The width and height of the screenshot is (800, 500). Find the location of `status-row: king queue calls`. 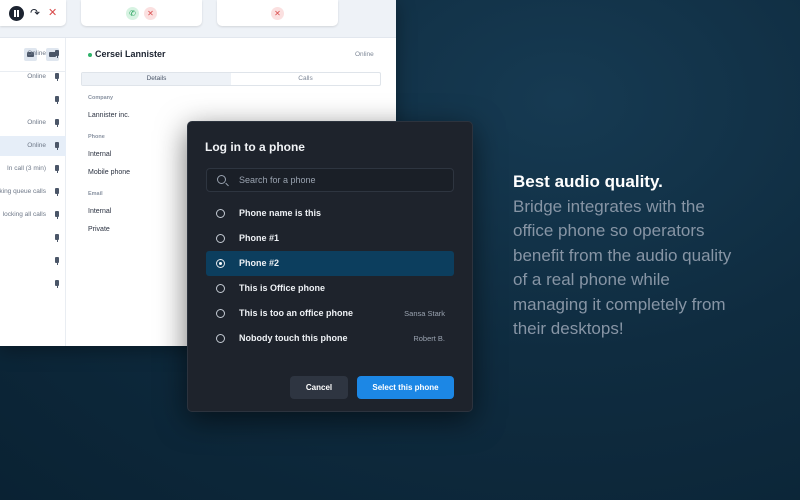

status-row: king queue calls is located at coordinates (33, 192).